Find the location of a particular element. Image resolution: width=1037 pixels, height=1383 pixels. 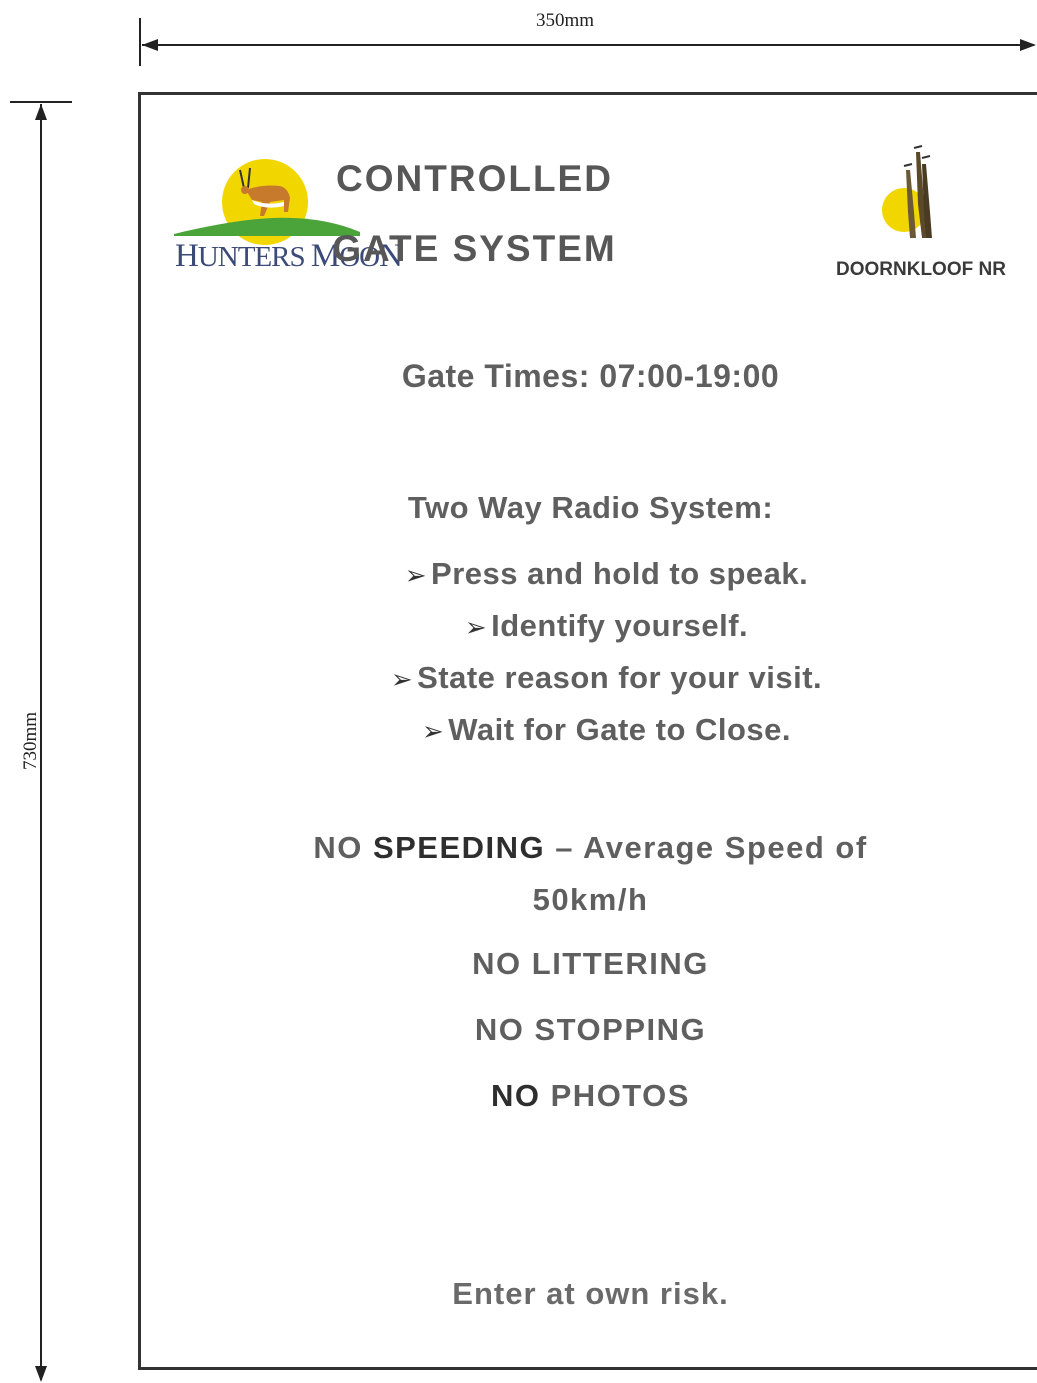

height-dimension-label: 730mm is located at coordinates (30, 740).